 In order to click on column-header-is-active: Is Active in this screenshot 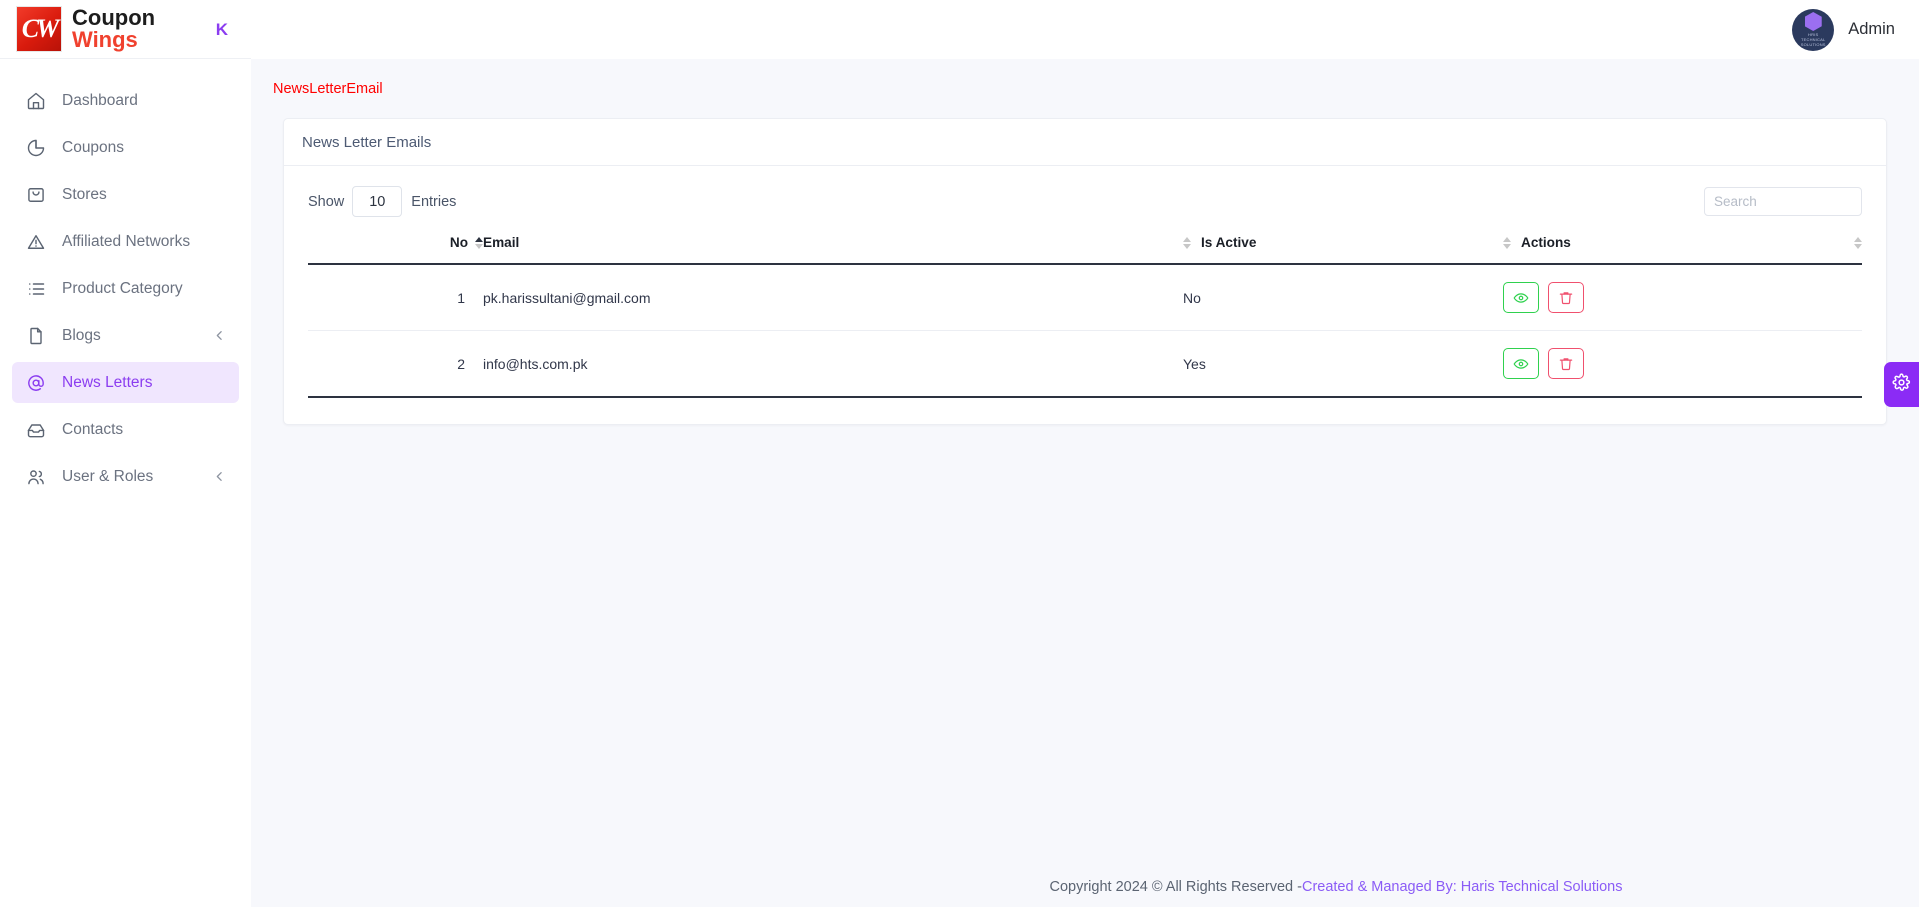, I will do `click(1343, 250)`.